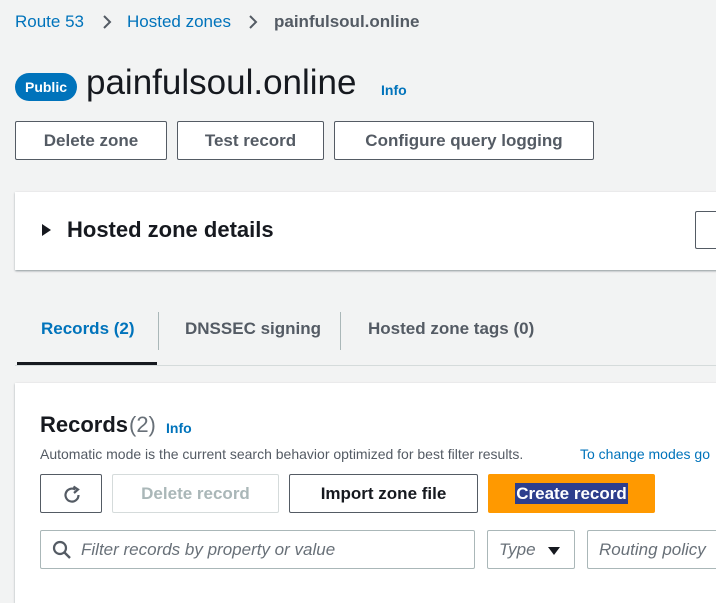 Image resolution: width=716 pixels, height=603 pixels. What do you see at coordinates (46, 87) in the screenshot?
I see `public-badge: Public` at bounding box center [46, 87].